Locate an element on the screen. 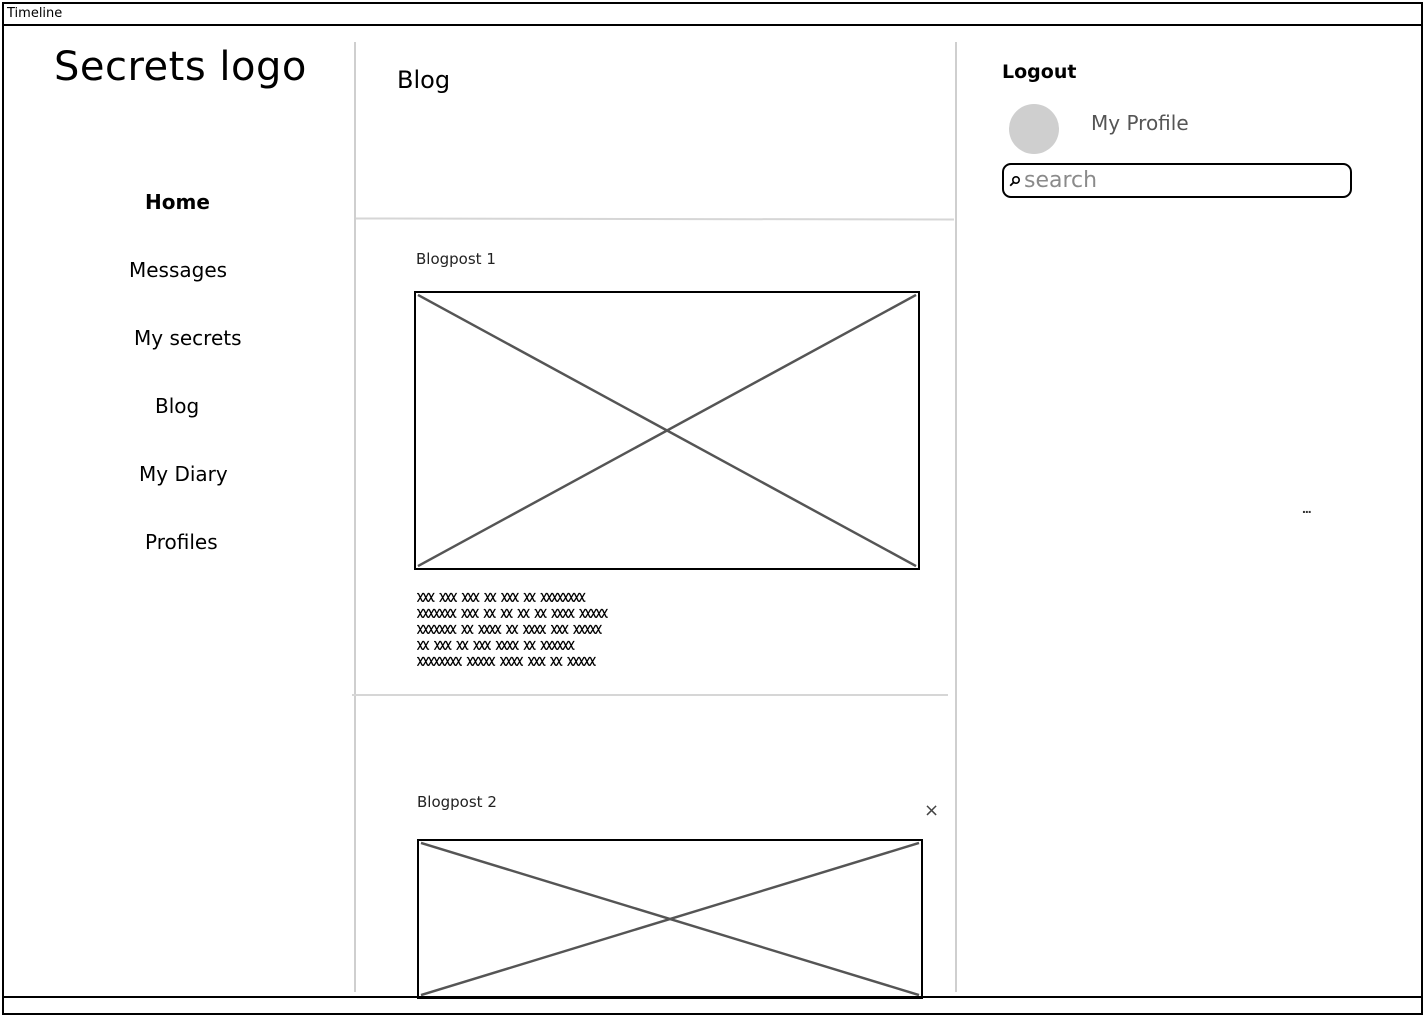 The width and height of the screenshot is (1427, 1019). page-title: Blog is located at coordinates (424, 80).